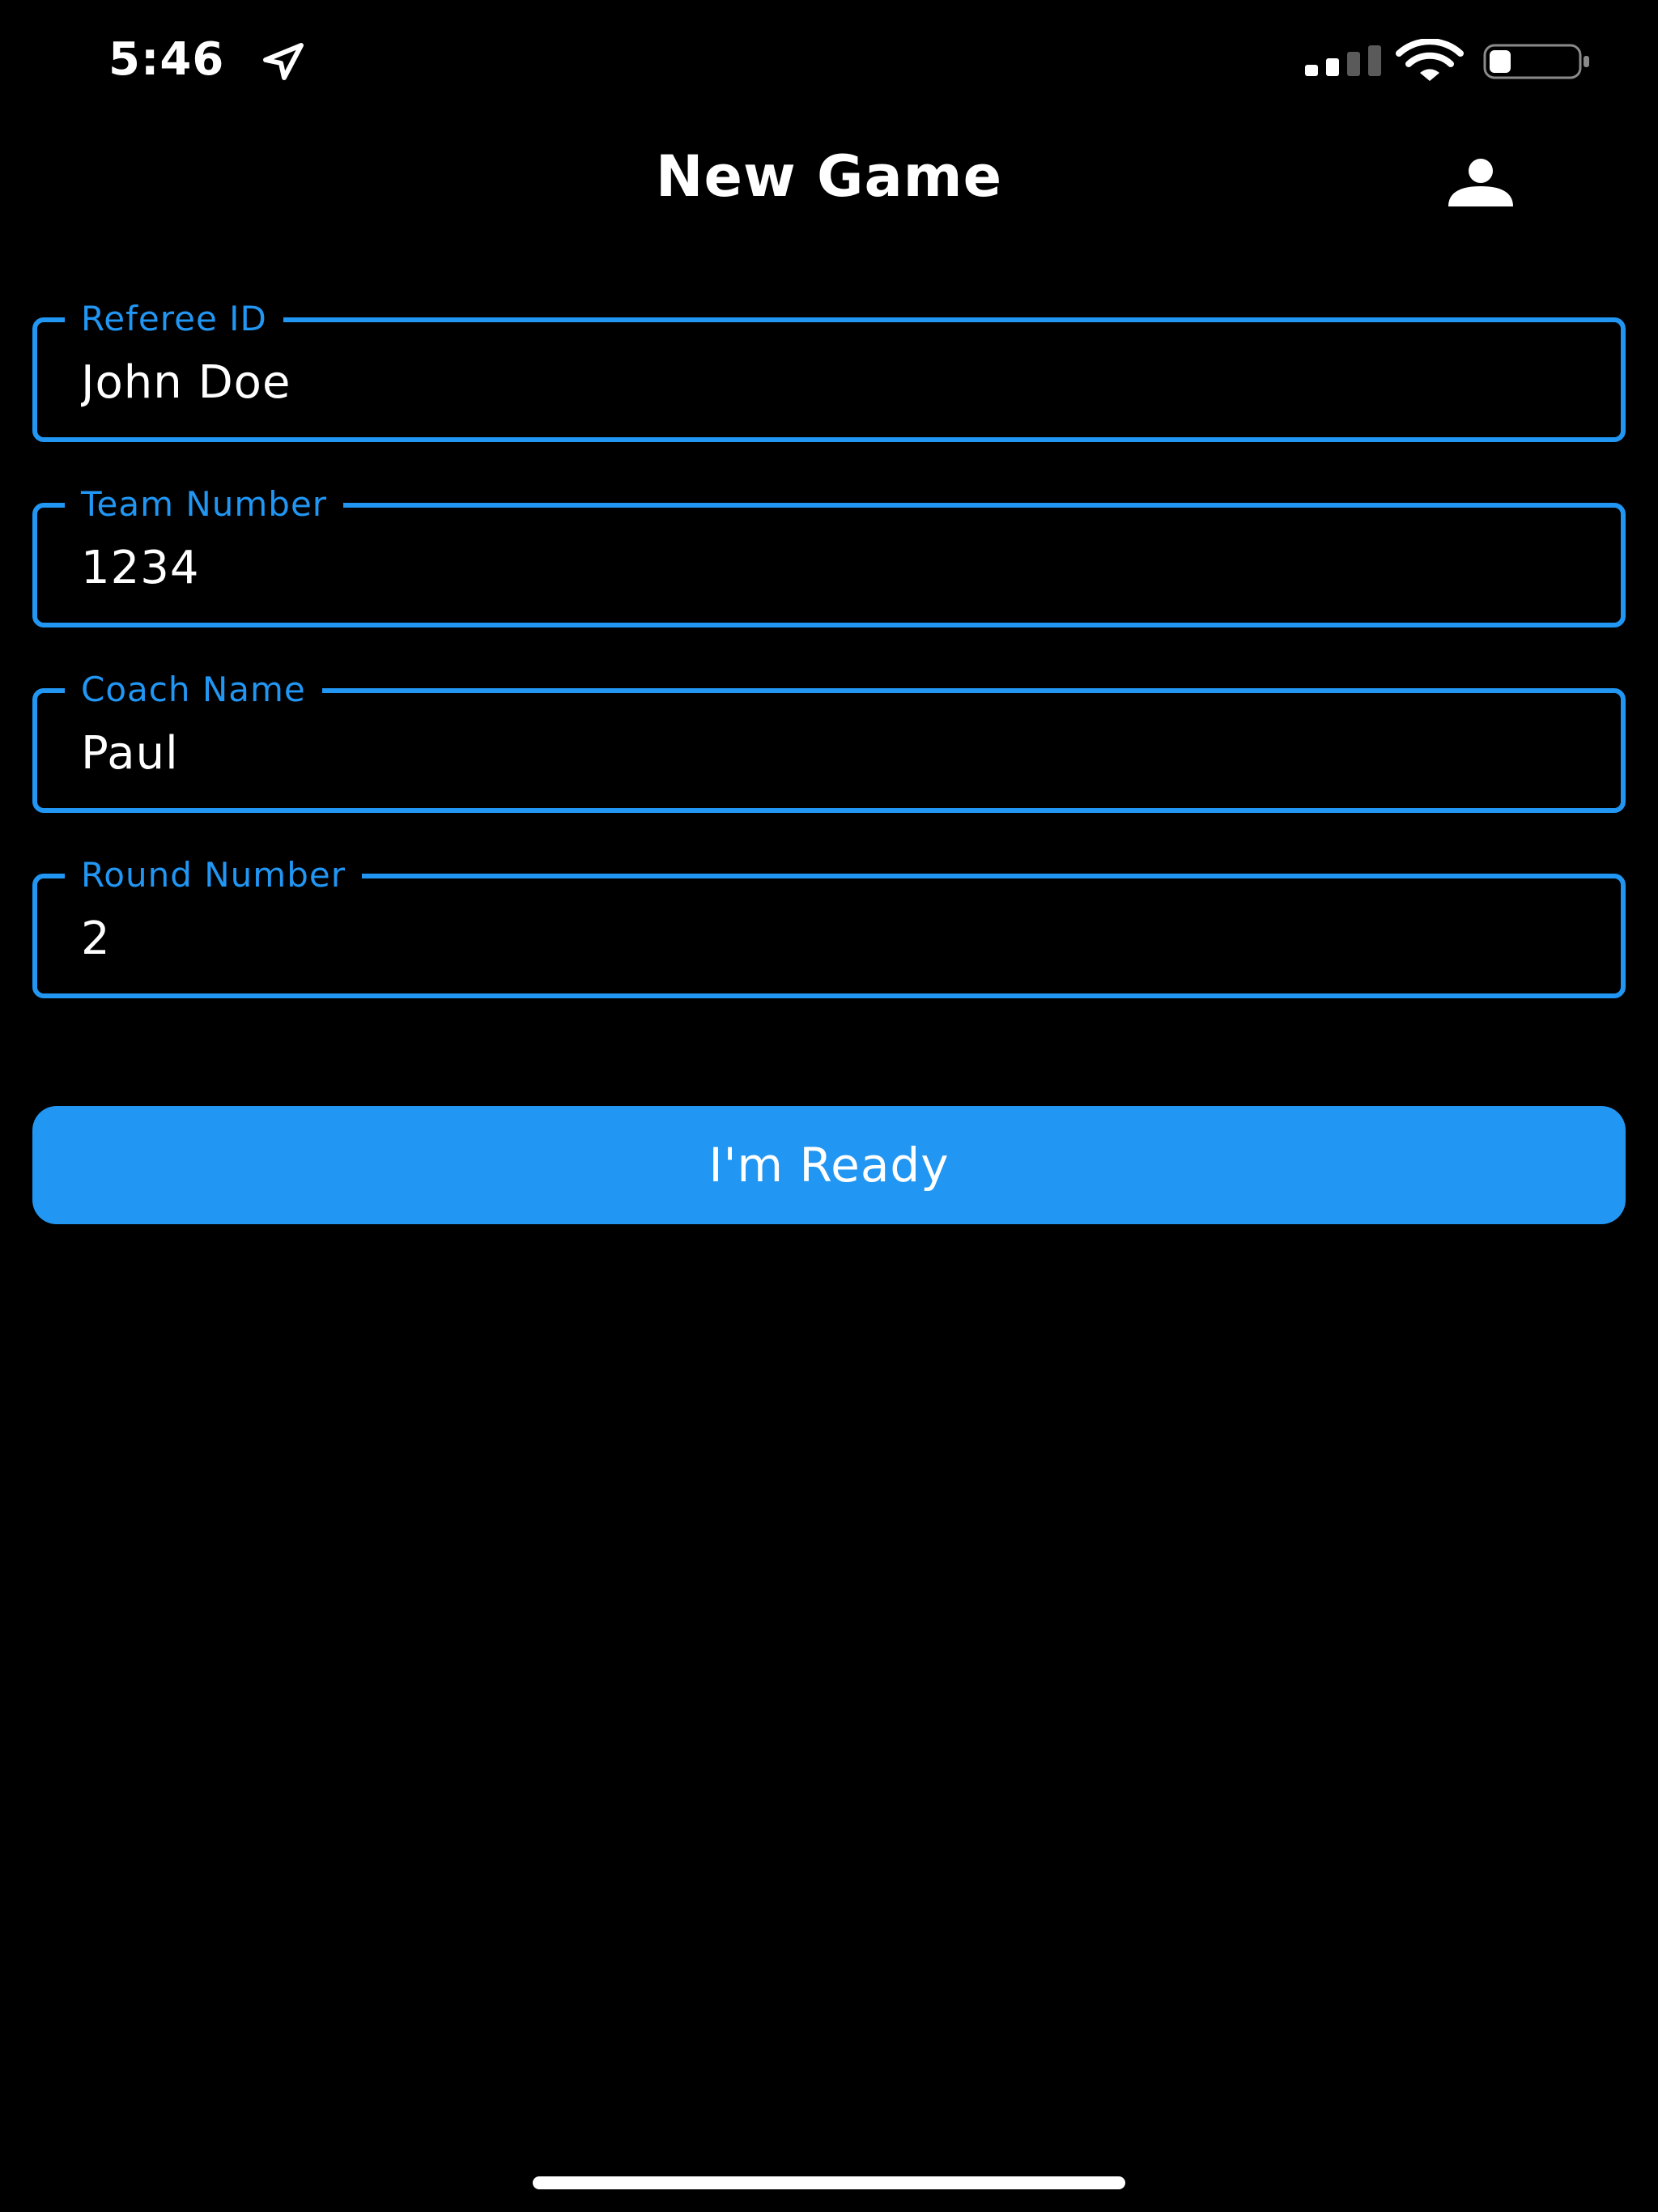 Image resolution: width=1658 pixels, height=2212 pixels. I want to click on cellular-signal-icon, so click(1343, 61).